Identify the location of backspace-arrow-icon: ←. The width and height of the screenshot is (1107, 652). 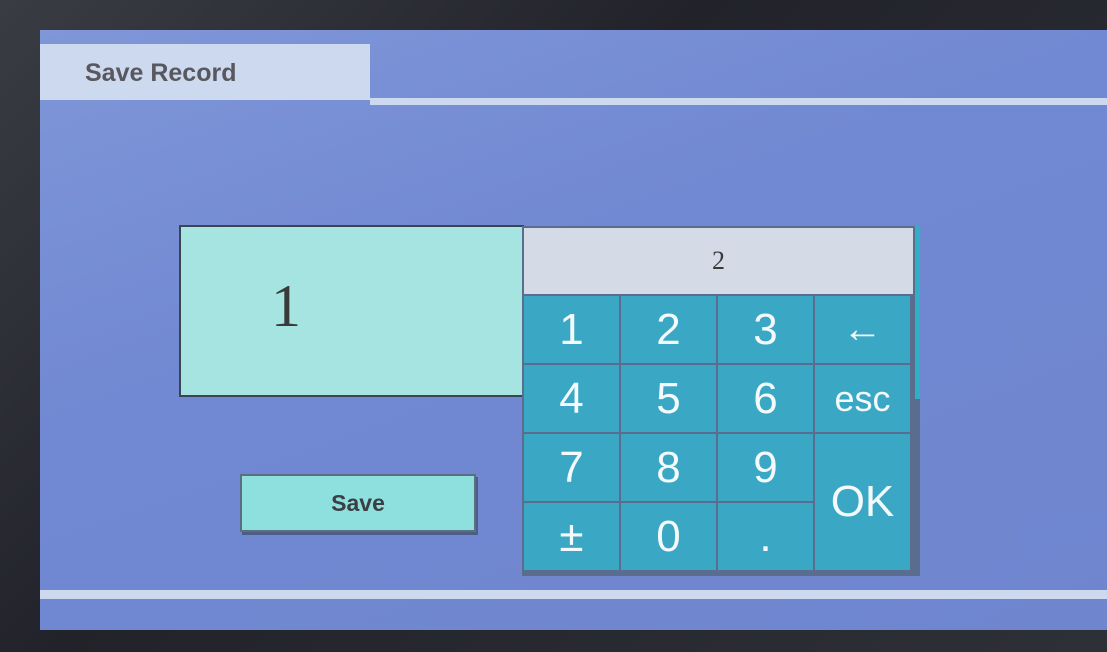
(862, 329).